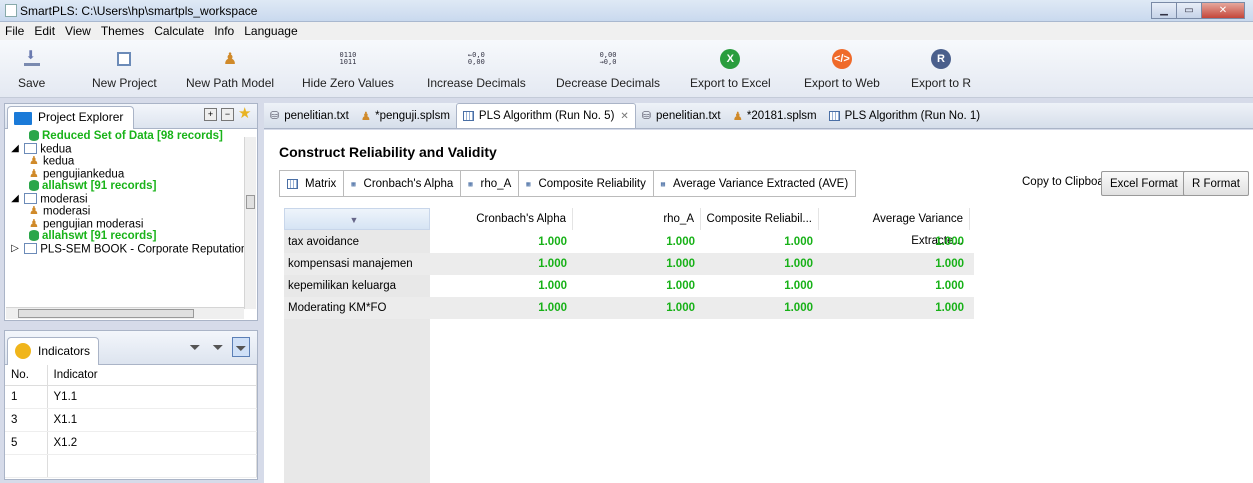 This screenshot has height=483, width=1253. I want to click on table-row: tax avoidance 1.000 1.000 1.000 1.000, so click(629, 242).